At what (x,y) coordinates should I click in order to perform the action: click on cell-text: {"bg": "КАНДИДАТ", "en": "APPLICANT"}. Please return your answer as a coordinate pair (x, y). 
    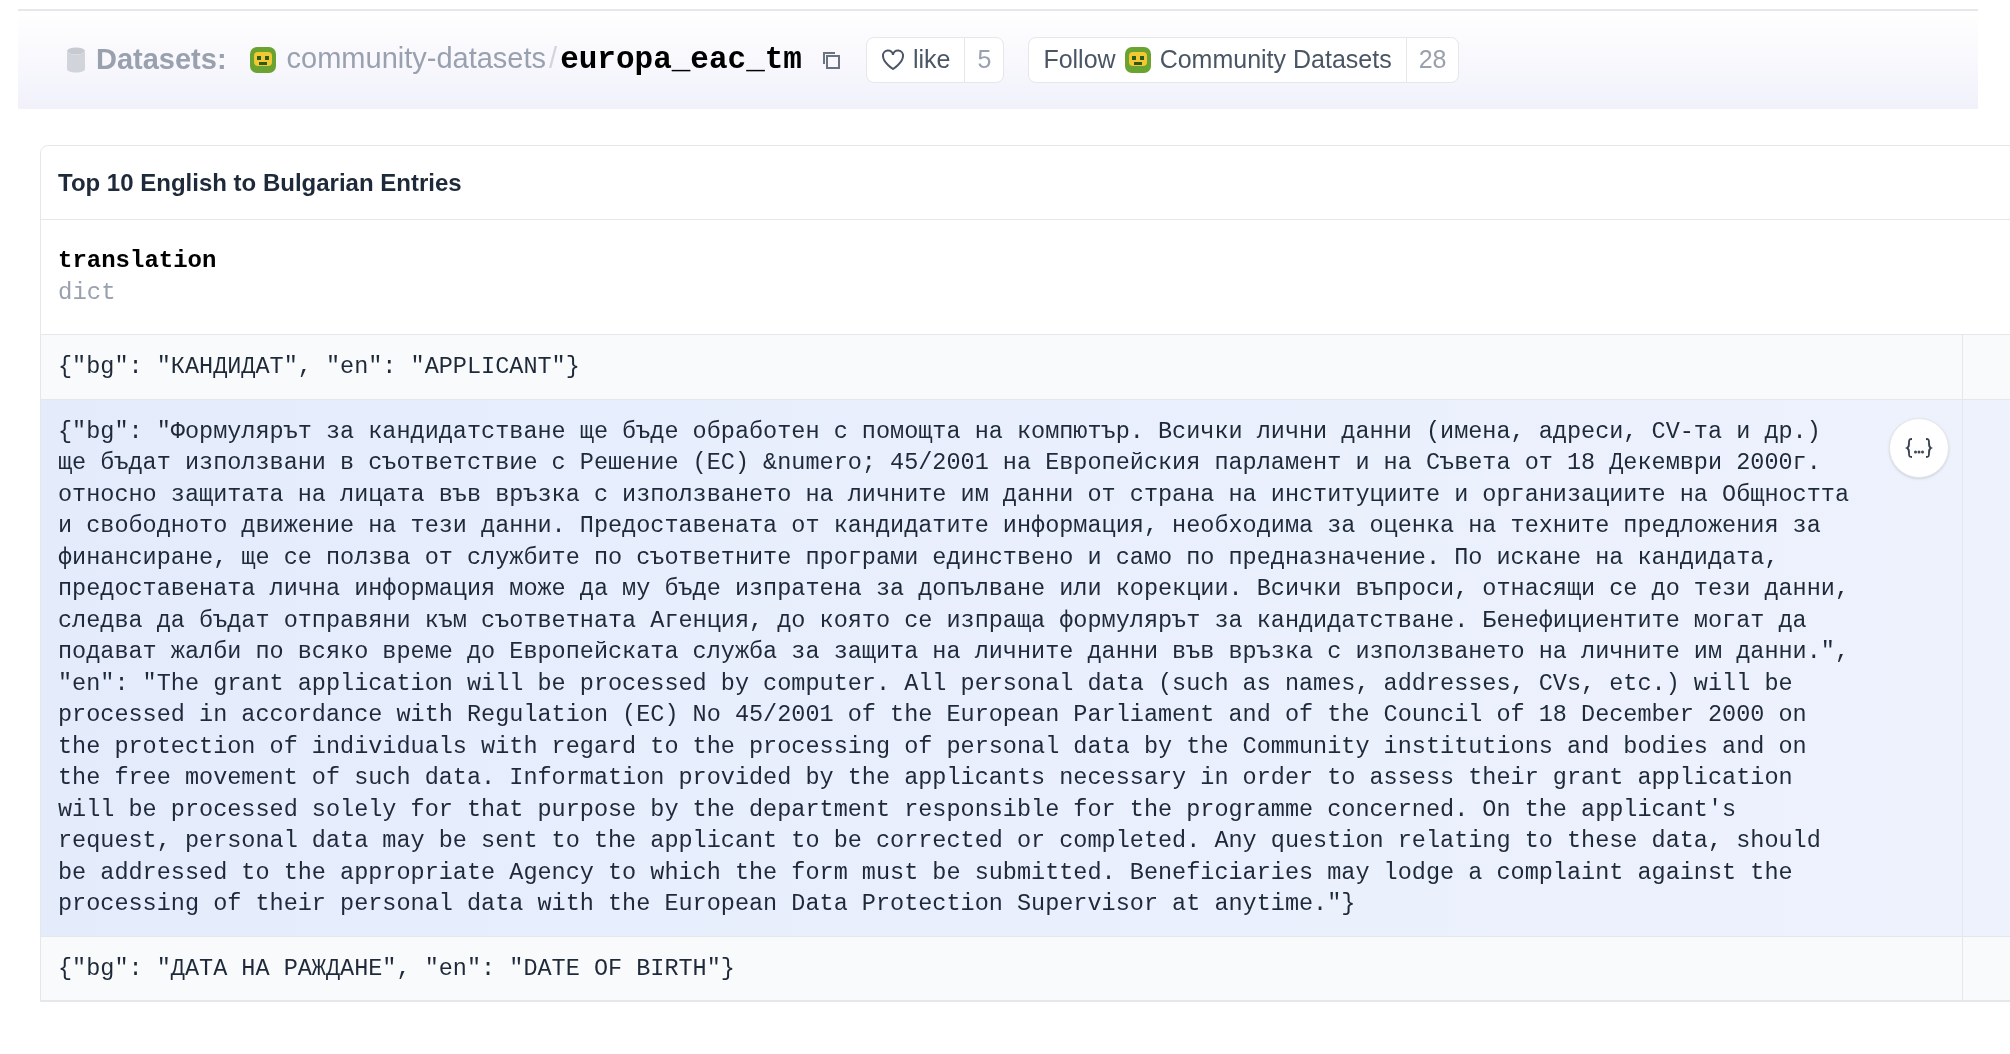
    Looking at the image, I should click on (319, 367).